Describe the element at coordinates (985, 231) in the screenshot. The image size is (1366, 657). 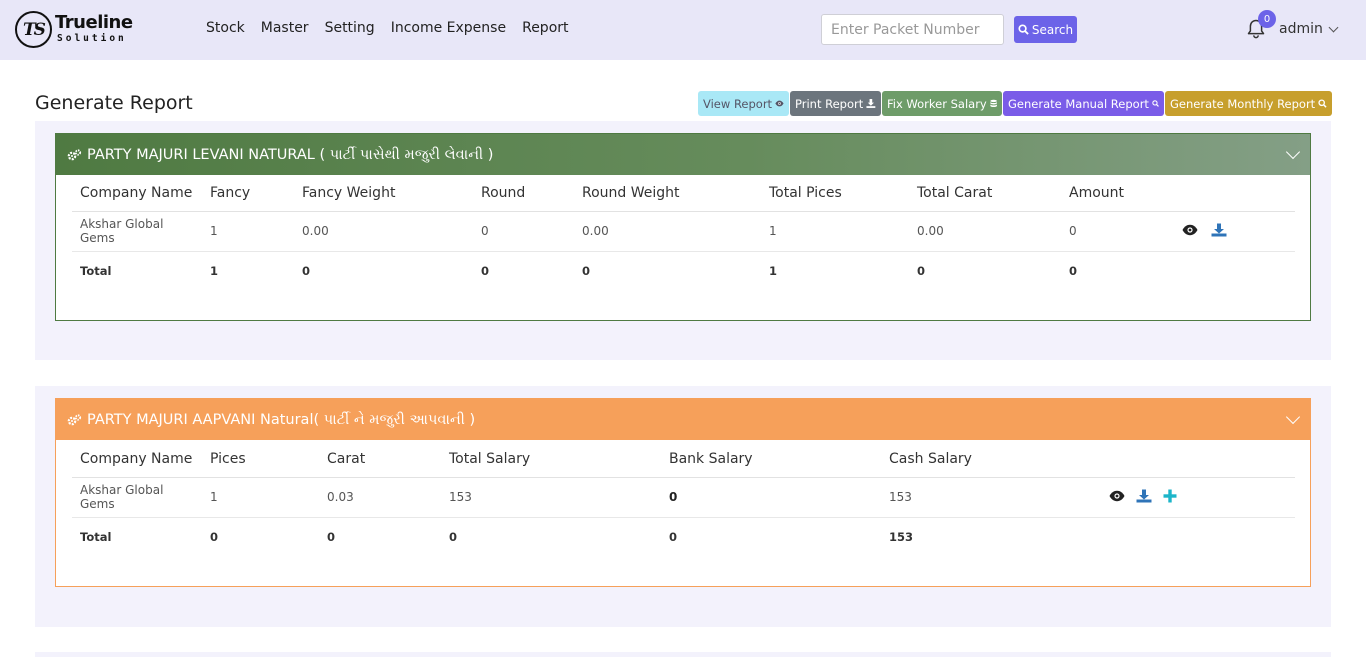
I see `cell-total-carat: 0.00` at that location.